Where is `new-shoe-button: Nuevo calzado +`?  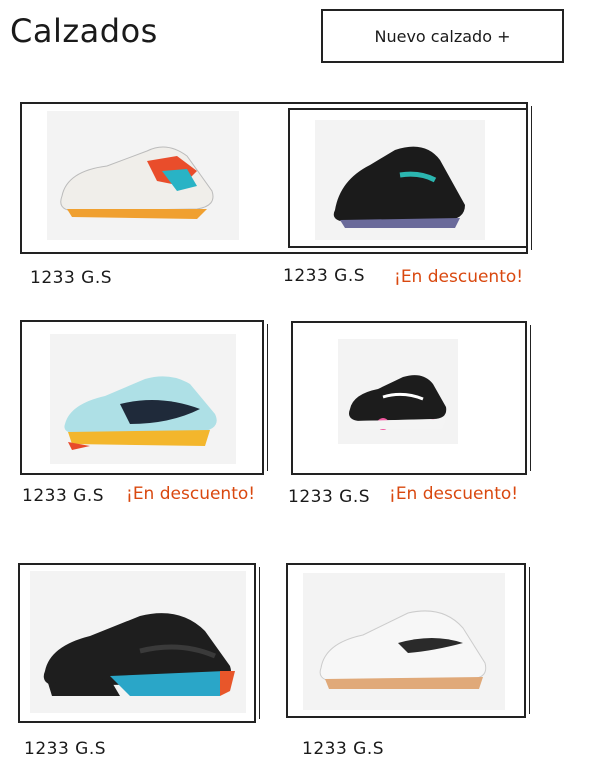 new-shoe-button: Nuevo calzado + is located at coordinates (442, 36).